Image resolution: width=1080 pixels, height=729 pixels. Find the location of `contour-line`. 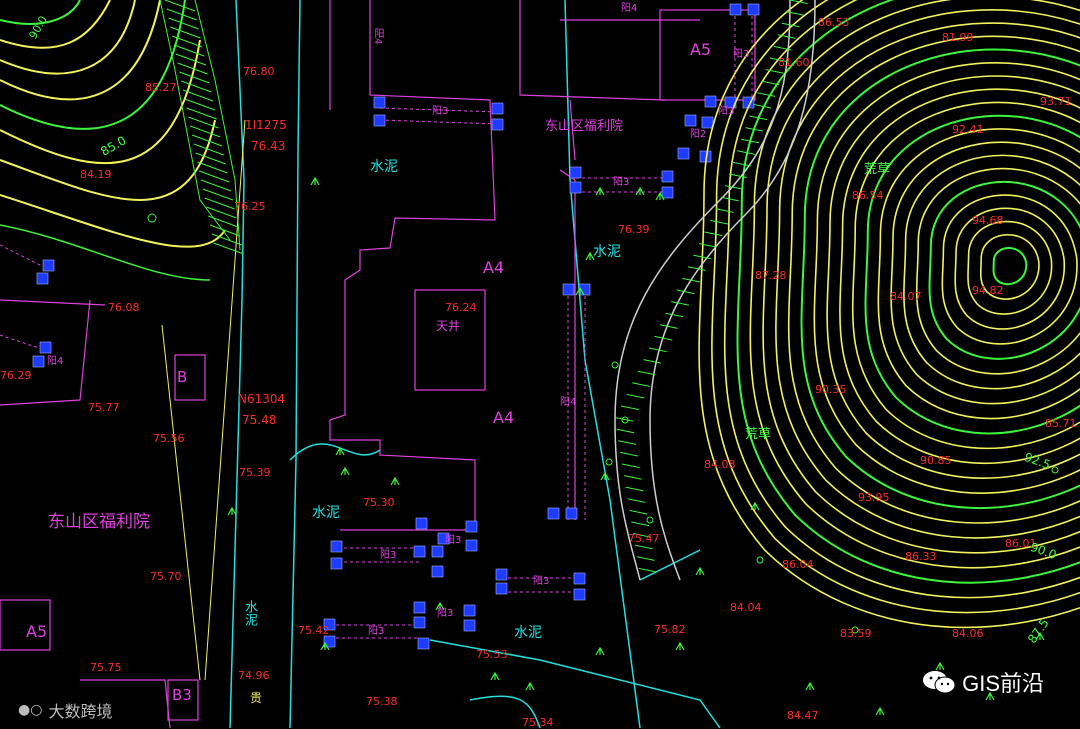

contour-line is located at coordinates (965, 275).